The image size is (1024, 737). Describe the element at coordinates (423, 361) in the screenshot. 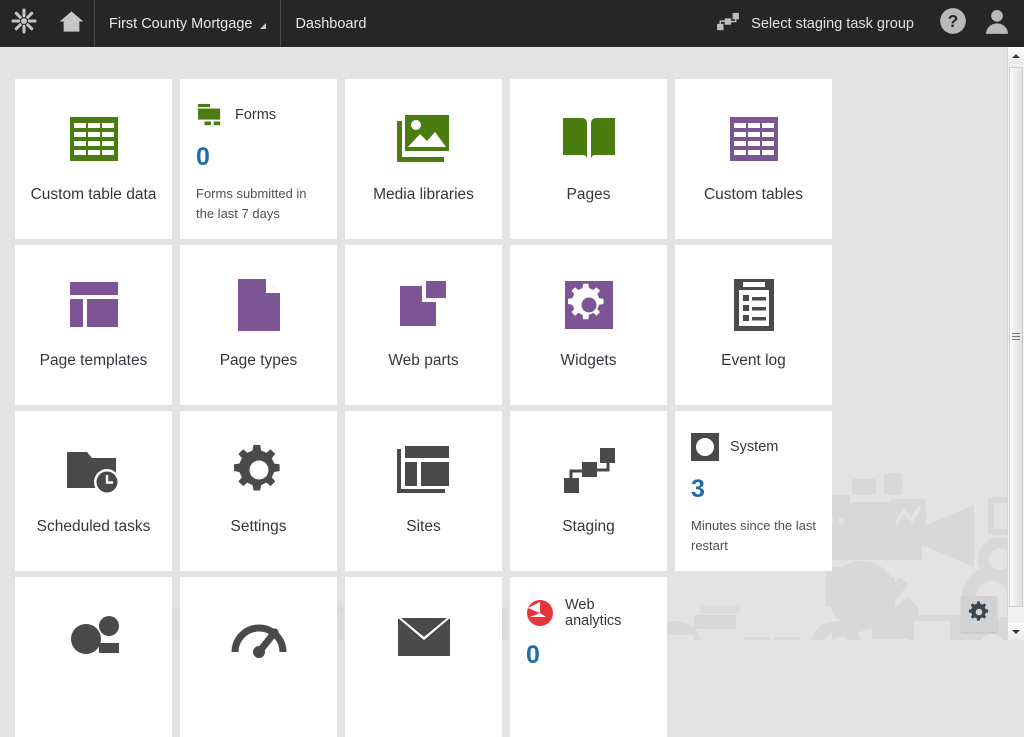

I see `tile-label: Web parts` at that location.